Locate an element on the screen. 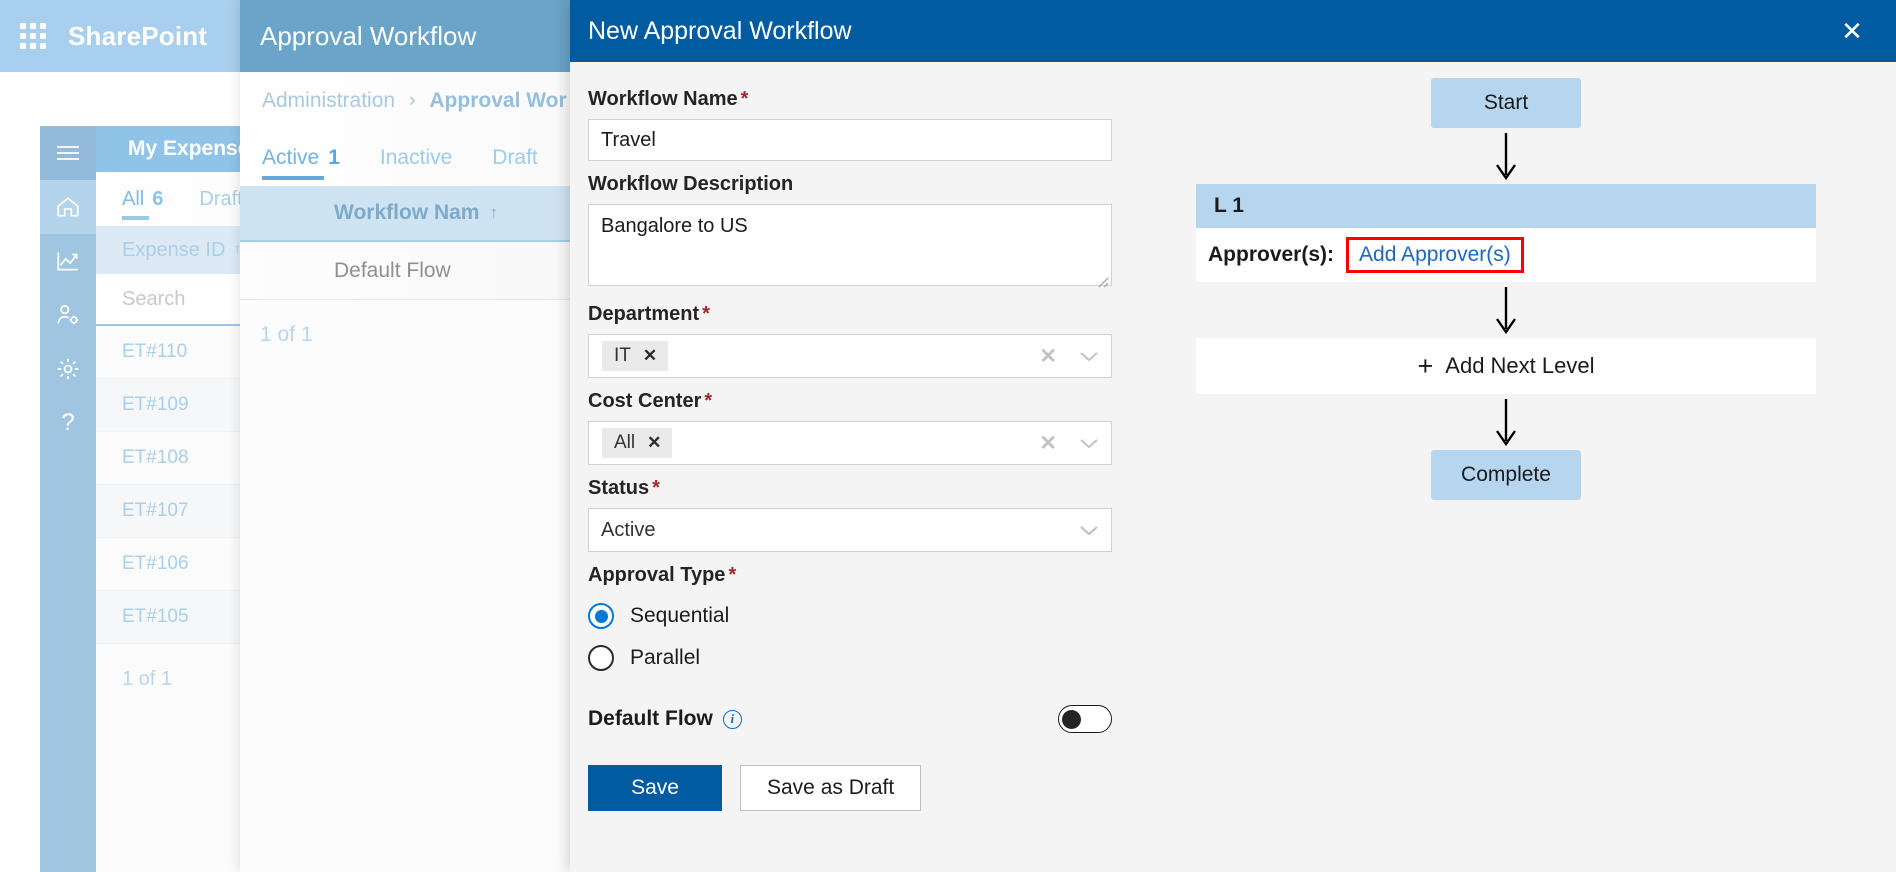 This screenshot has width=1896, height=872. approvers-label: Approver(s): is located at coordinates (1271, 254).